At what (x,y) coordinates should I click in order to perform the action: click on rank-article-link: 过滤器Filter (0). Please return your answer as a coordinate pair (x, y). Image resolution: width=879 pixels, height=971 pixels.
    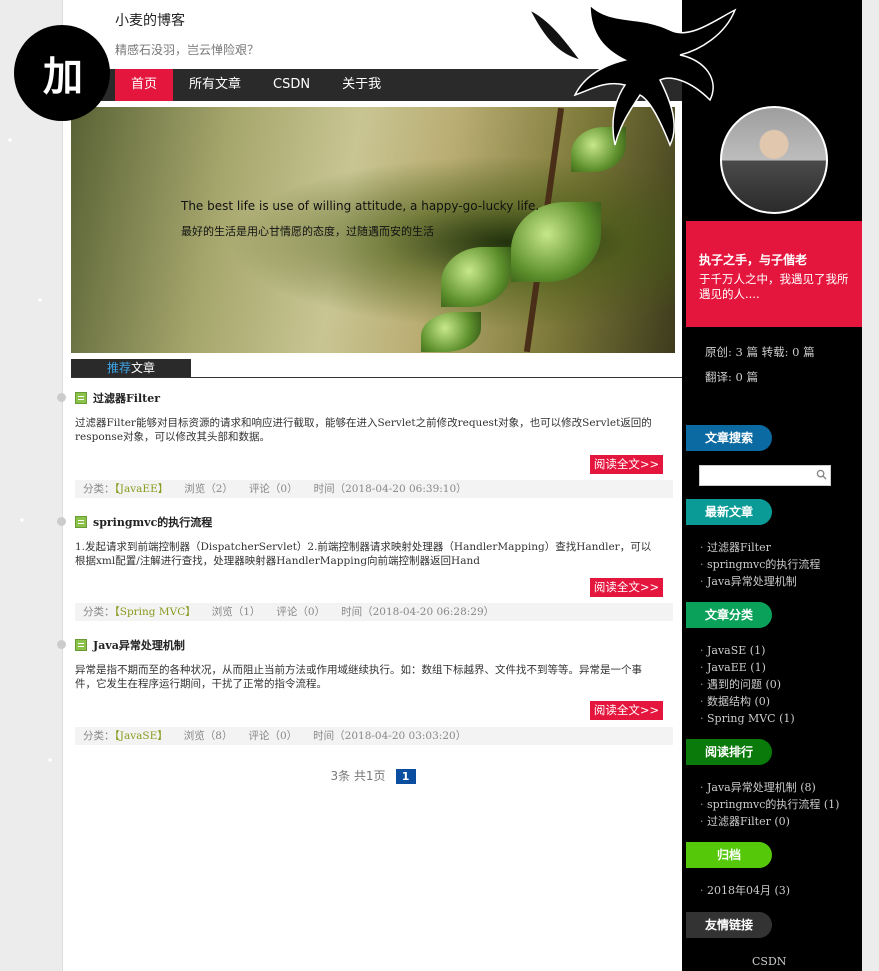
    Looking at the image, I should click on (769, 821).